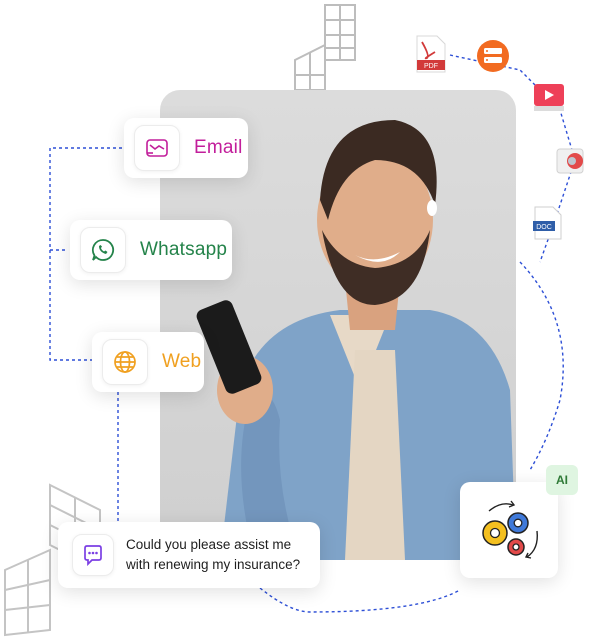 Image resolution: width=615 pixels, height=641 pixels. Describe the element at coordinates (213, 564) in the screenshot. I see `chat-line-2: with renewing my insurance?` at that location.